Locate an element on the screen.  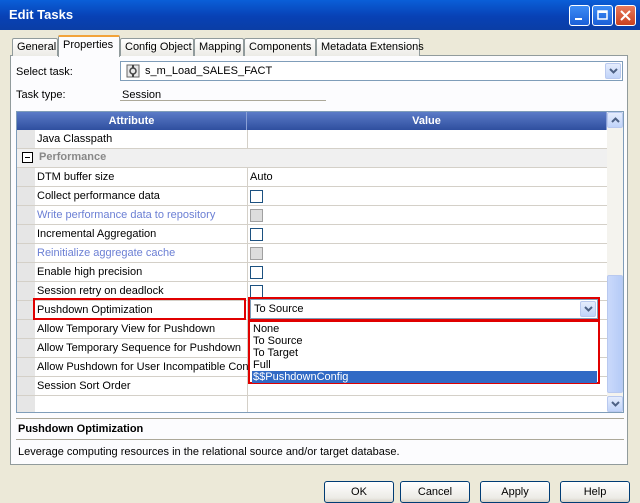
row-dtm-buffer-size: DTM buffer size Auto is located at coordinates (312, 177).